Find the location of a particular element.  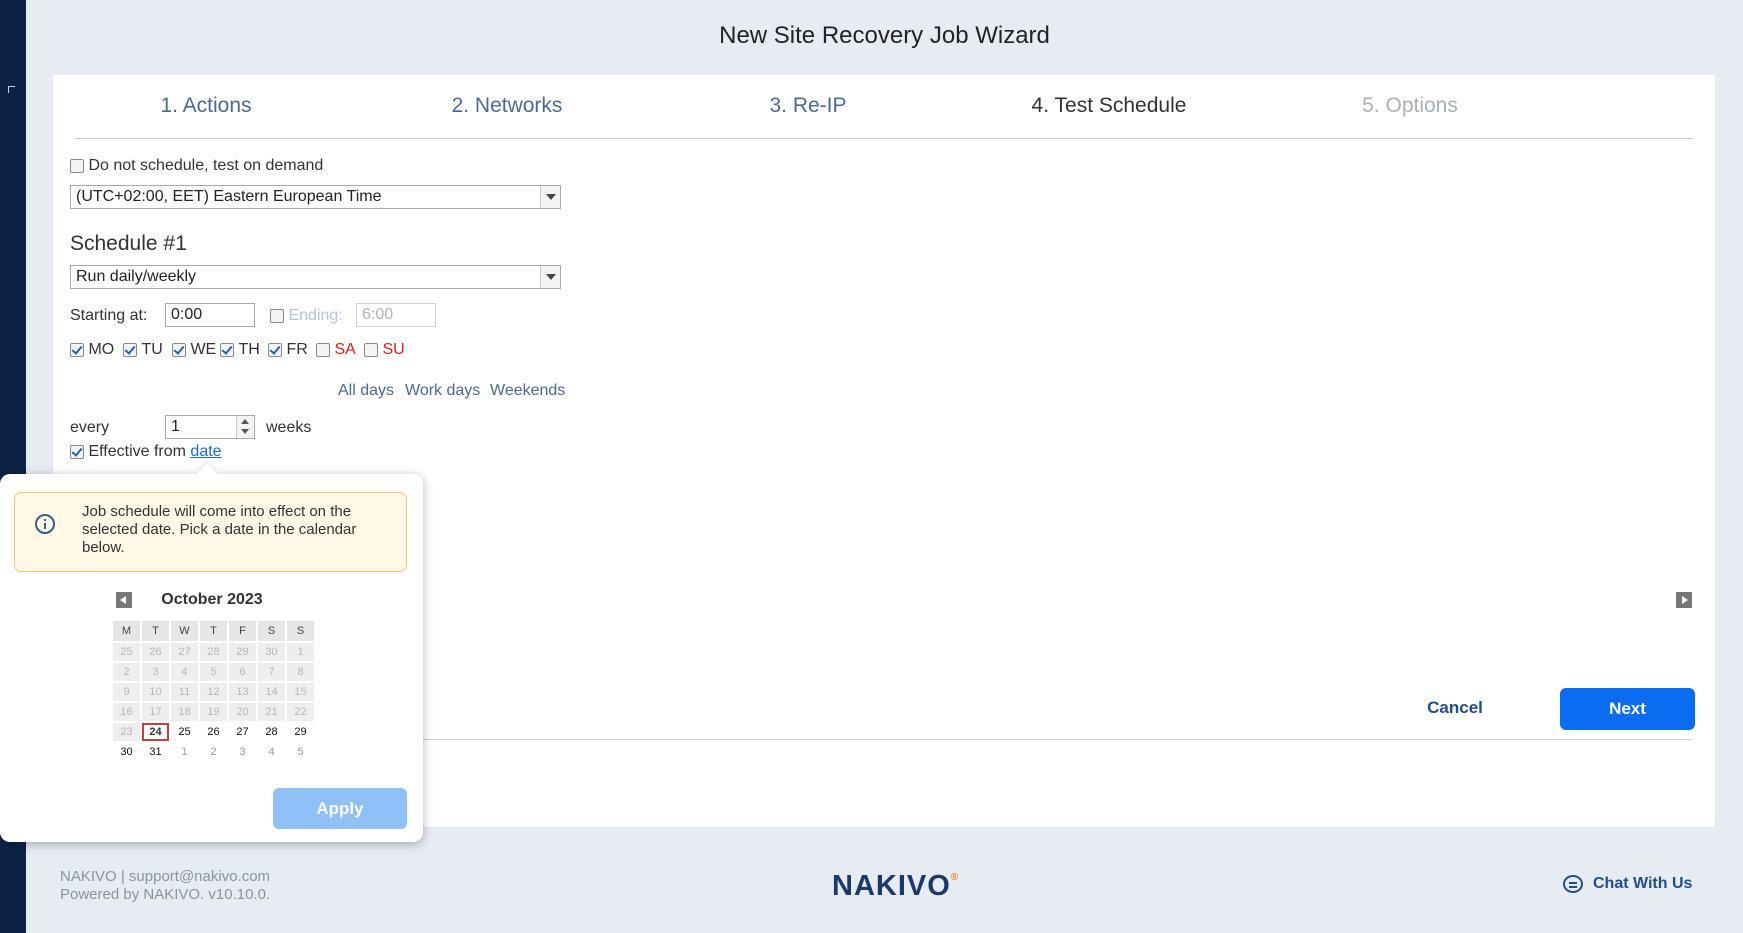

footer-support: NAKIVO | support@nakivo.com is located at coordinates (165, 877).